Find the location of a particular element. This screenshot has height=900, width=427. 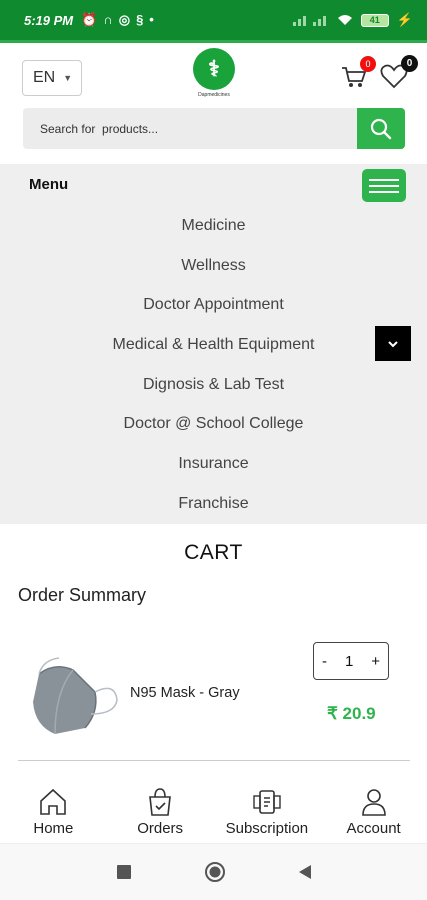

subscription-icon is located at coordinates (267, 802).